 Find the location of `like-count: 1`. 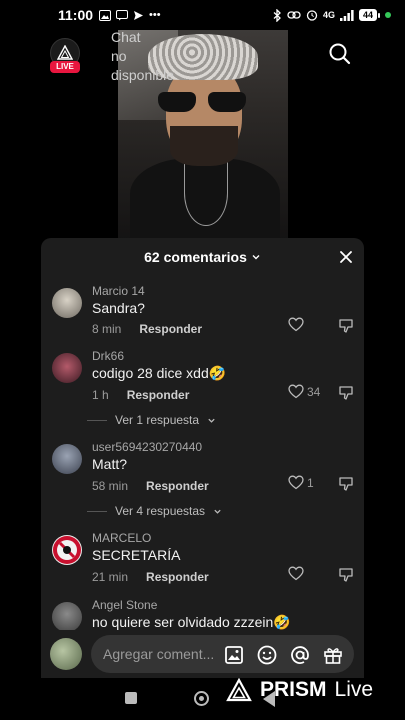

like-count: 1 is located at coordinates (310, 482).